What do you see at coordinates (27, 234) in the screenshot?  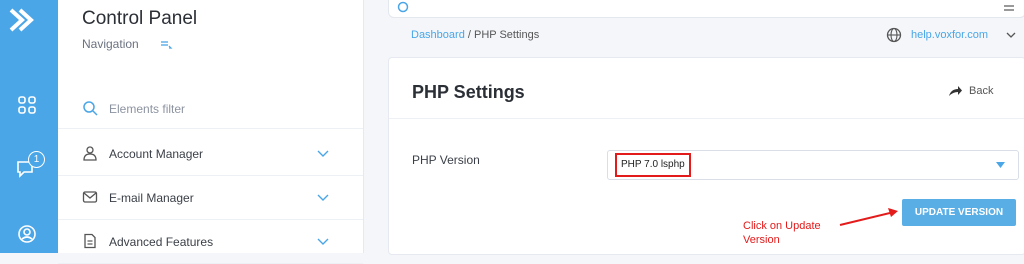 I see `user-circle-icon` at bounding box center [27, 234].